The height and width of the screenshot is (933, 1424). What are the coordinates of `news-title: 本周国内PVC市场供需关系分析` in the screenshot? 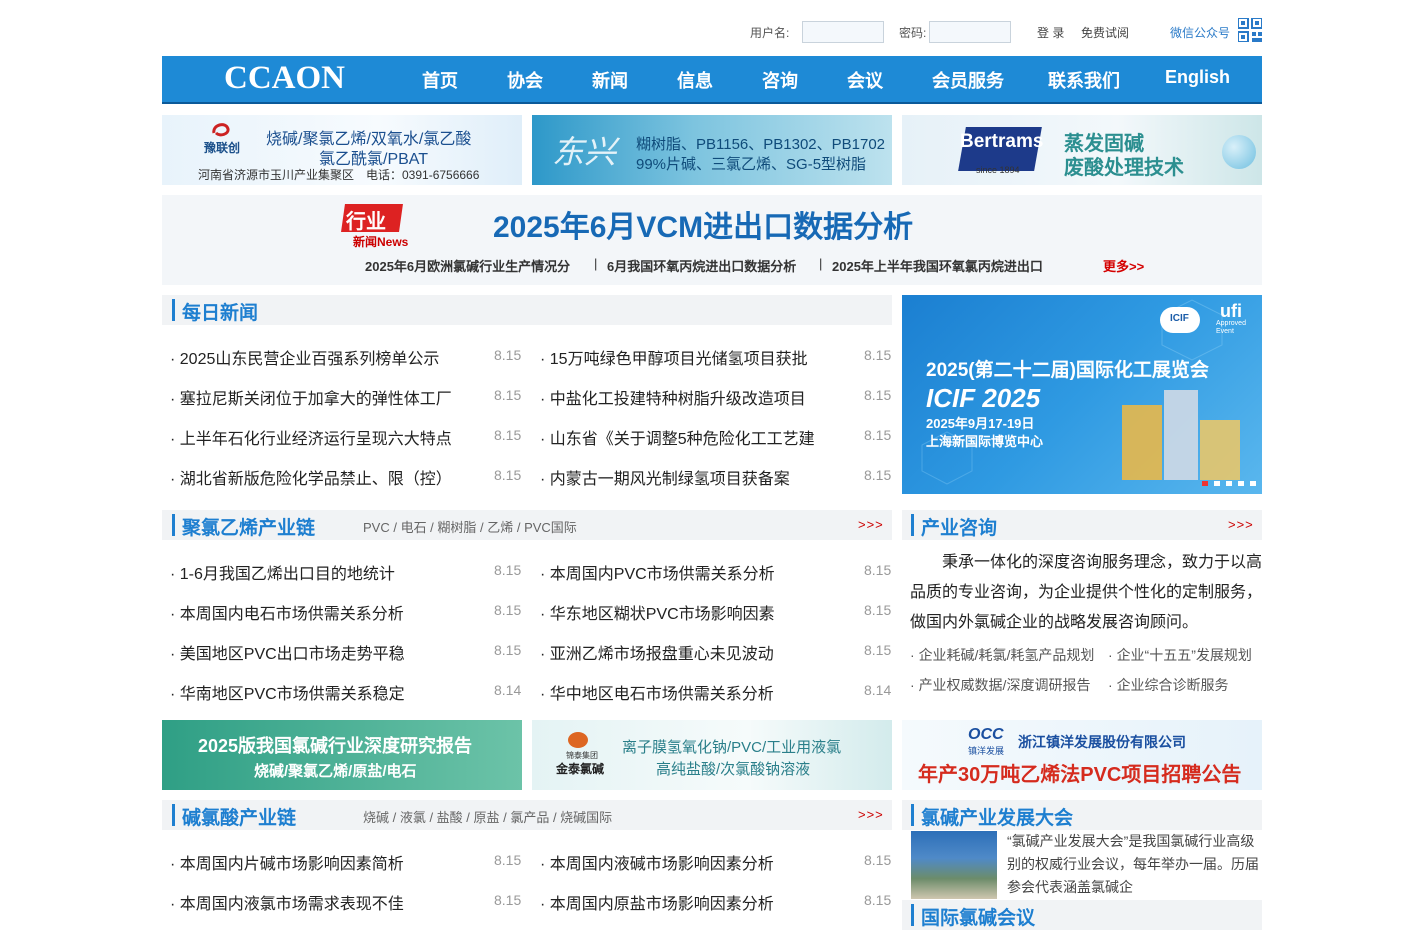 It's located at (662, 574).